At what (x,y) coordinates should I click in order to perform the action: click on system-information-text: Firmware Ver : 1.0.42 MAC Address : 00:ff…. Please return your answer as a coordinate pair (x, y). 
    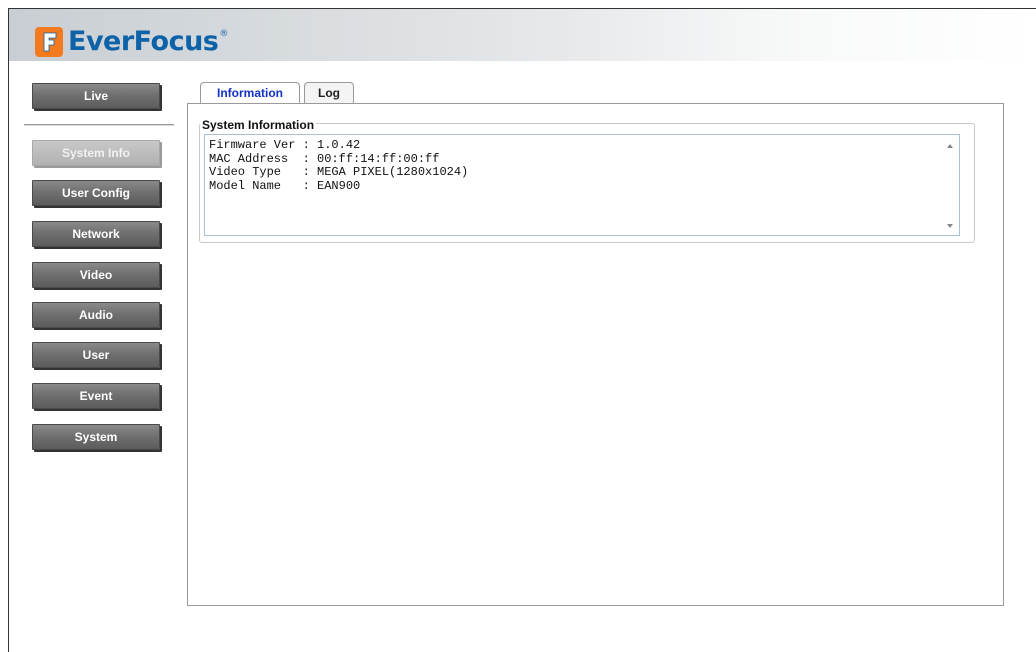
    Looking at the image, I should click on (339, 165).